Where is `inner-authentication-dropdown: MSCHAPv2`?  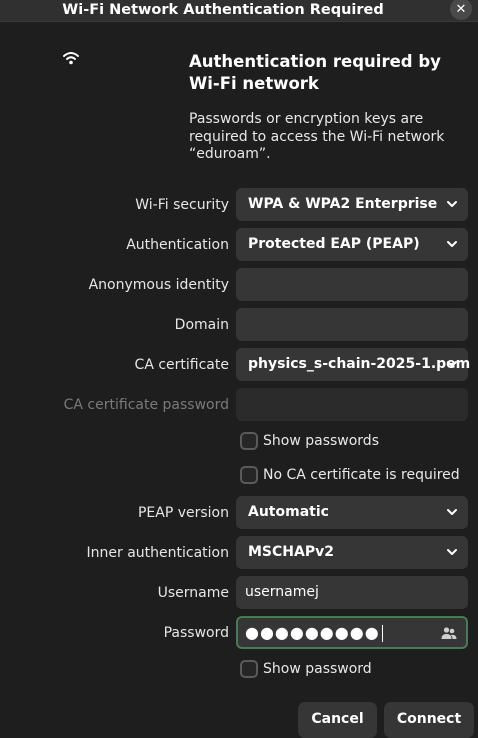
inner-authentication-dropdown: MSCHAPv2 is located at coordinates (352, 552).